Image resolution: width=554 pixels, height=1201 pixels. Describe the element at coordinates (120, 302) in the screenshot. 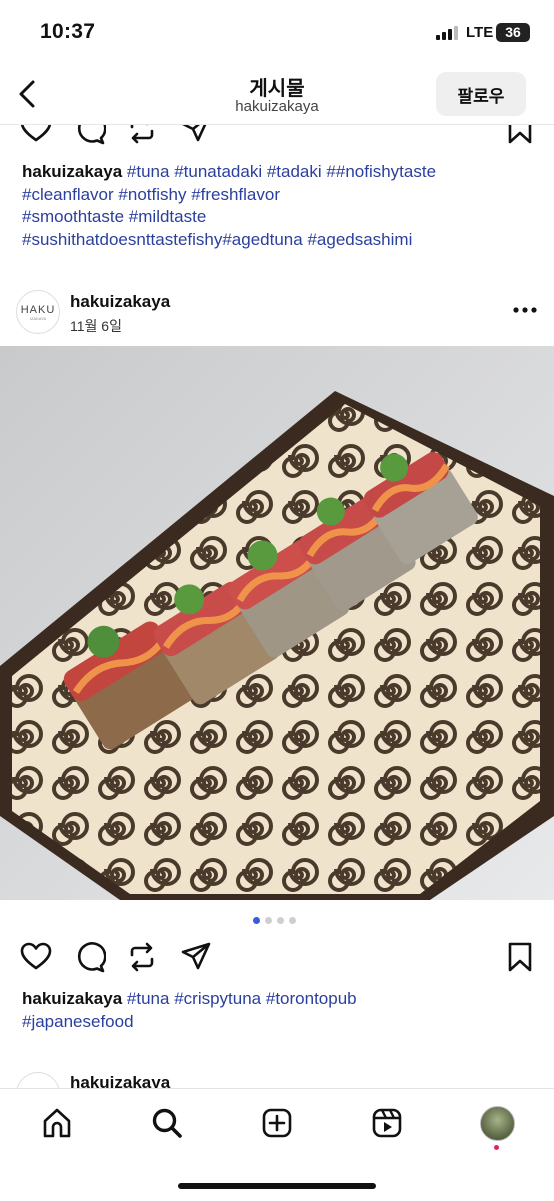

I see `post-username: hakuizakaya` at that location.